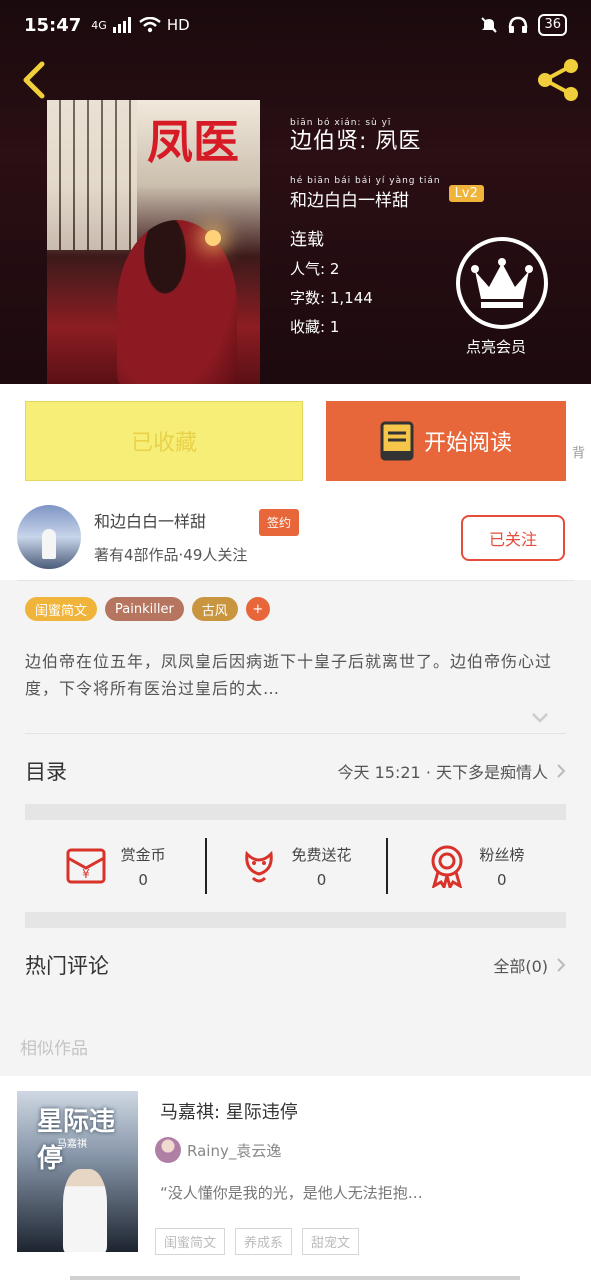 This screenshot has height=1280, width=591. What do you see at coordinates (356, 141) in the screenshot?
I see `book-title: 边伯贤: 夙医` at bounding box center [356, 141].